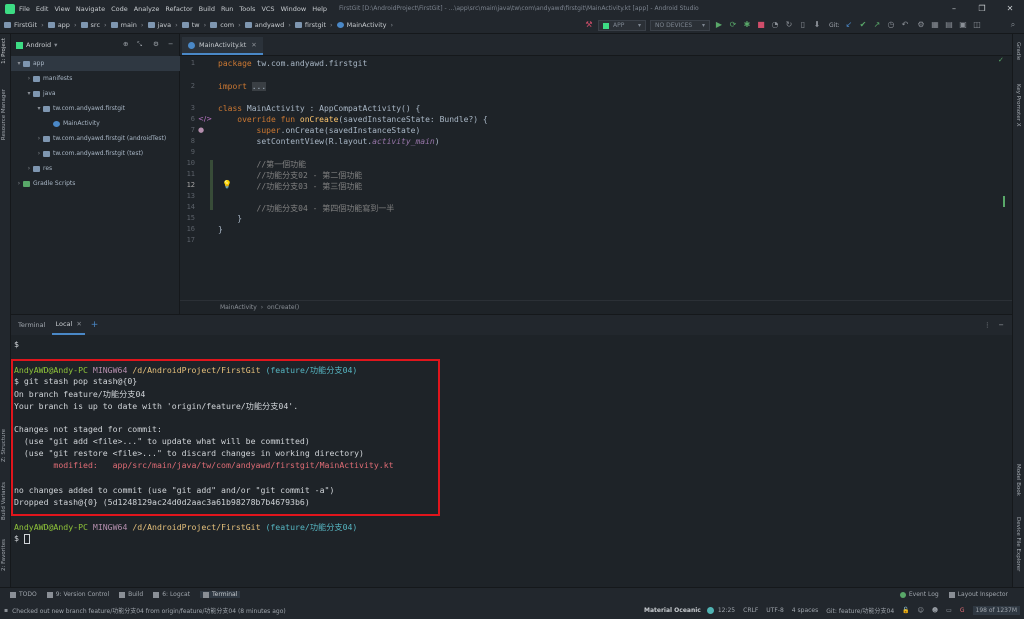 The height and width of the screenshot is (619, 1024). Describe the element at coordinates (1018, 544) in the screenshot. I see `device-file-explorer-tool-button: Device File Explorer` at that location.